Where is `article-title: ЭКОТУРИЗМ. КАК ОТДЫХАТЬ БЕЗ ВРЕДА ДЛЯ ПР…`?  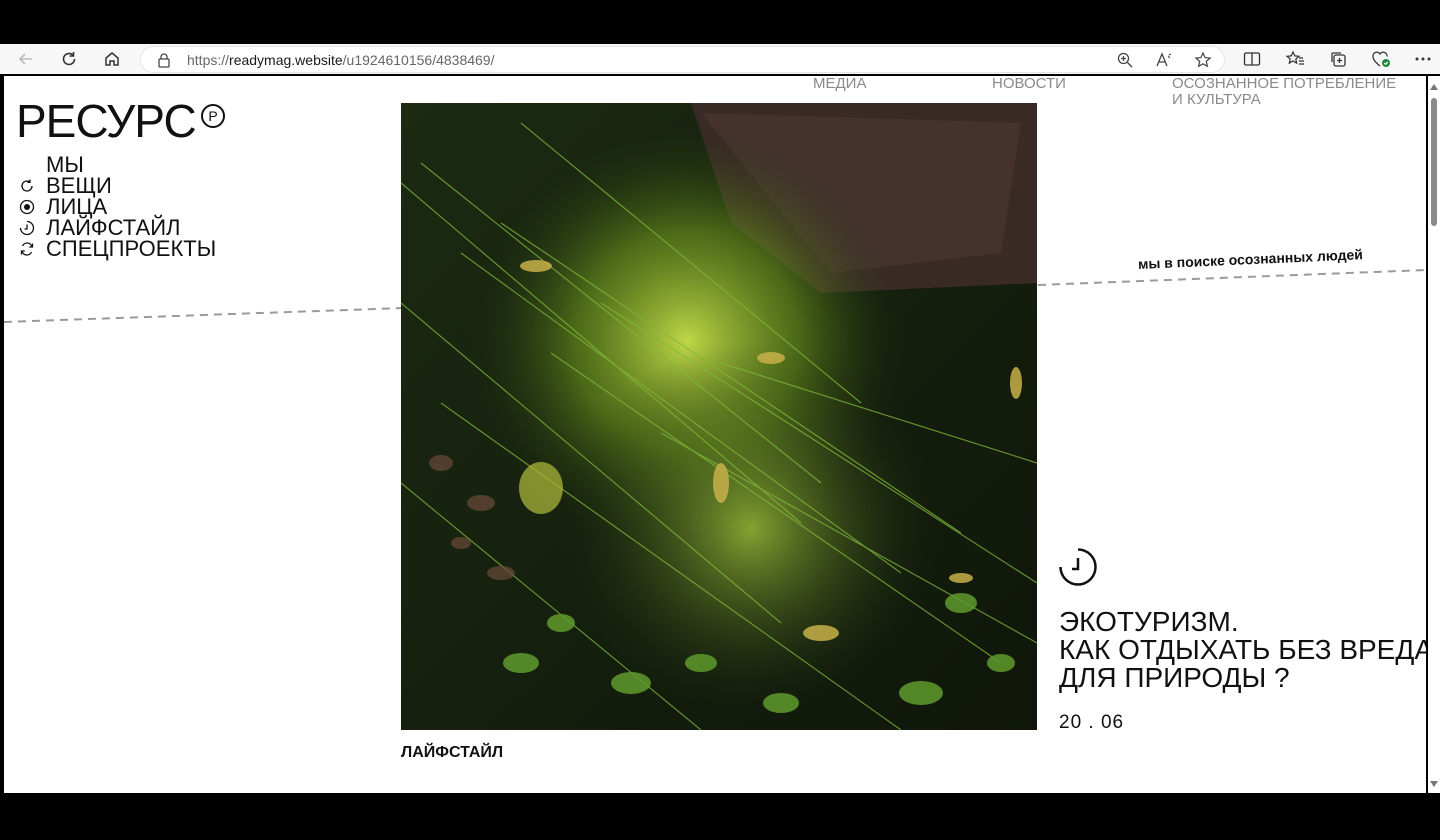 article-title: ЭКОТУРИЗМ. КАК ОТДЫХАТЬ БЕЗ ВРЕДА ДЛЯ ПР… is located at coordinates (1242, 650).